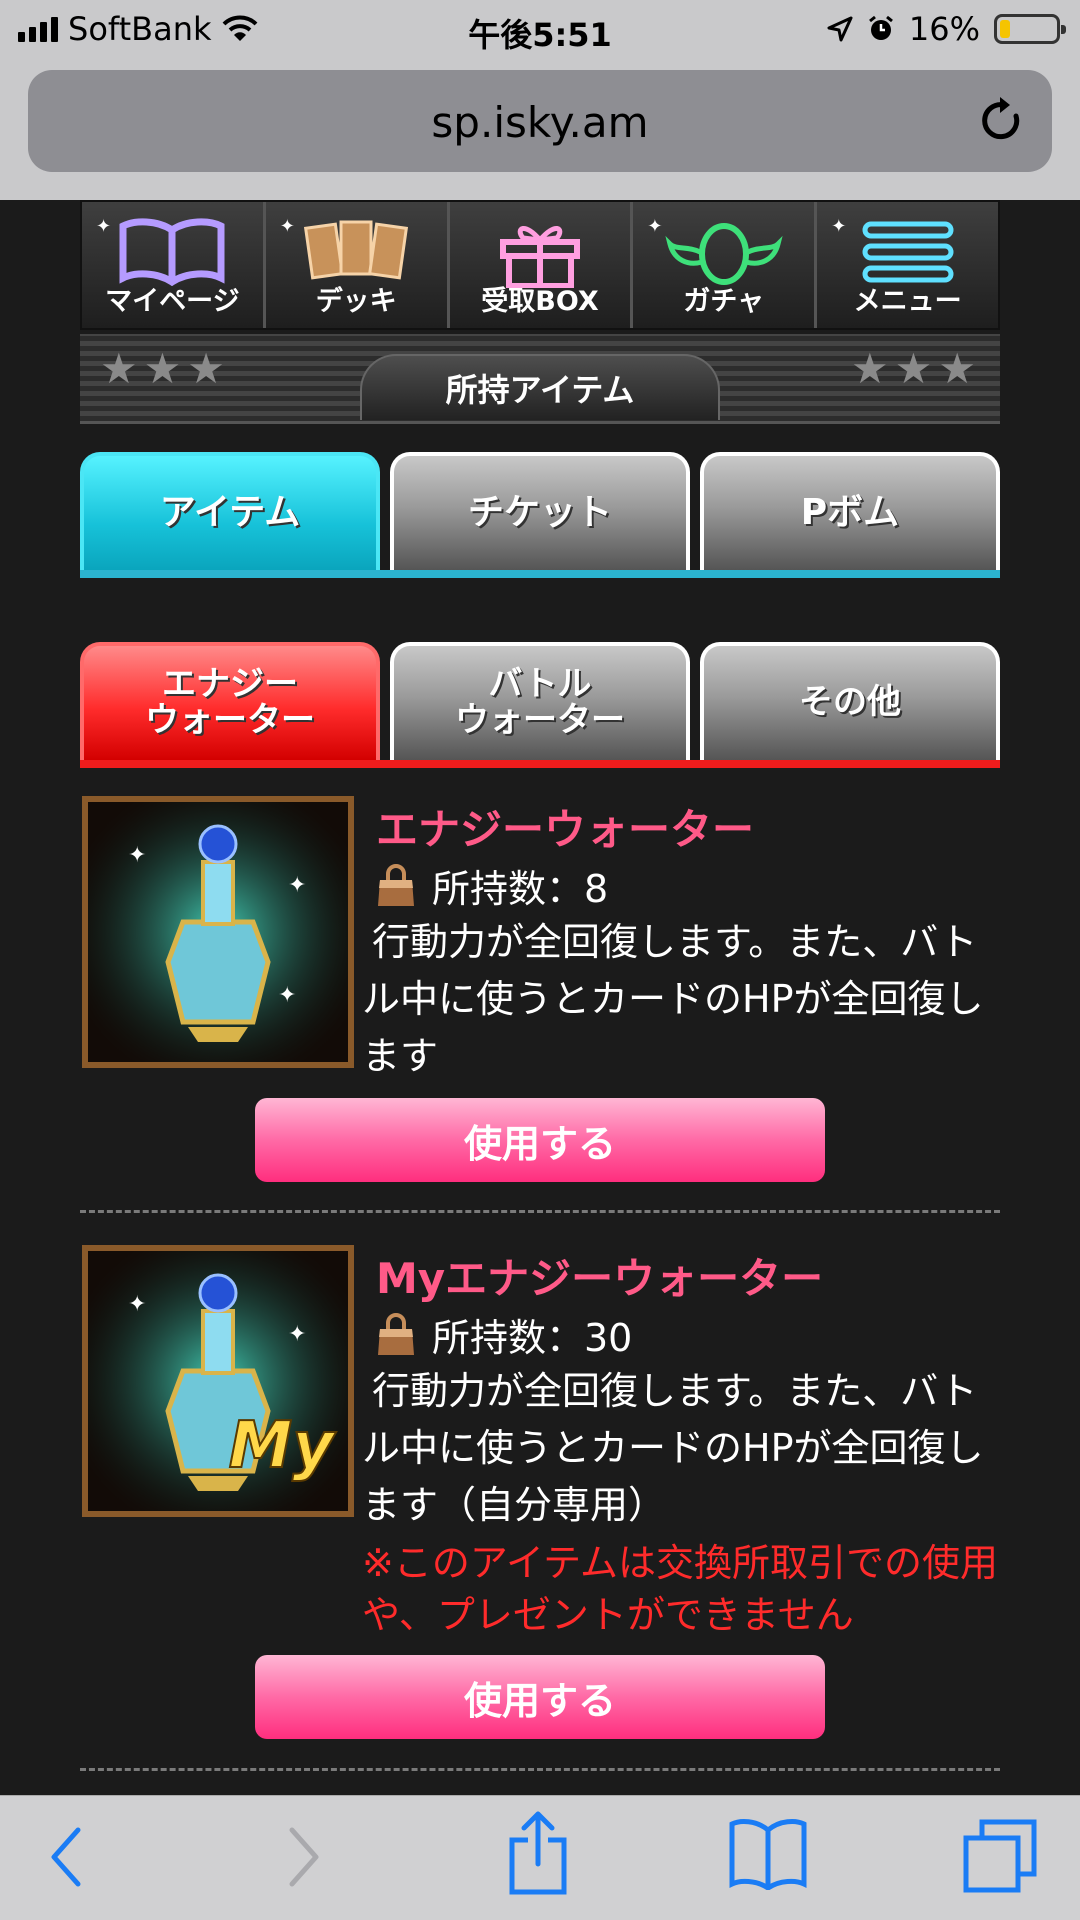  I want to click on nav-deck: ✦ デッキ, so click(357, 265).